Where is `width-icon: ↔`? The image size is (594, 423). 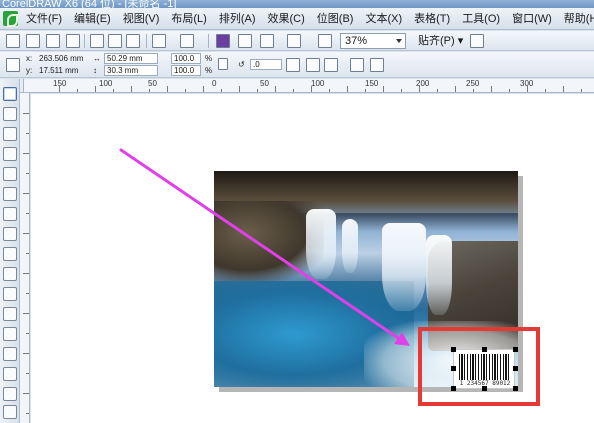
width-icon: ↔ is located at coordinates (97, 58).